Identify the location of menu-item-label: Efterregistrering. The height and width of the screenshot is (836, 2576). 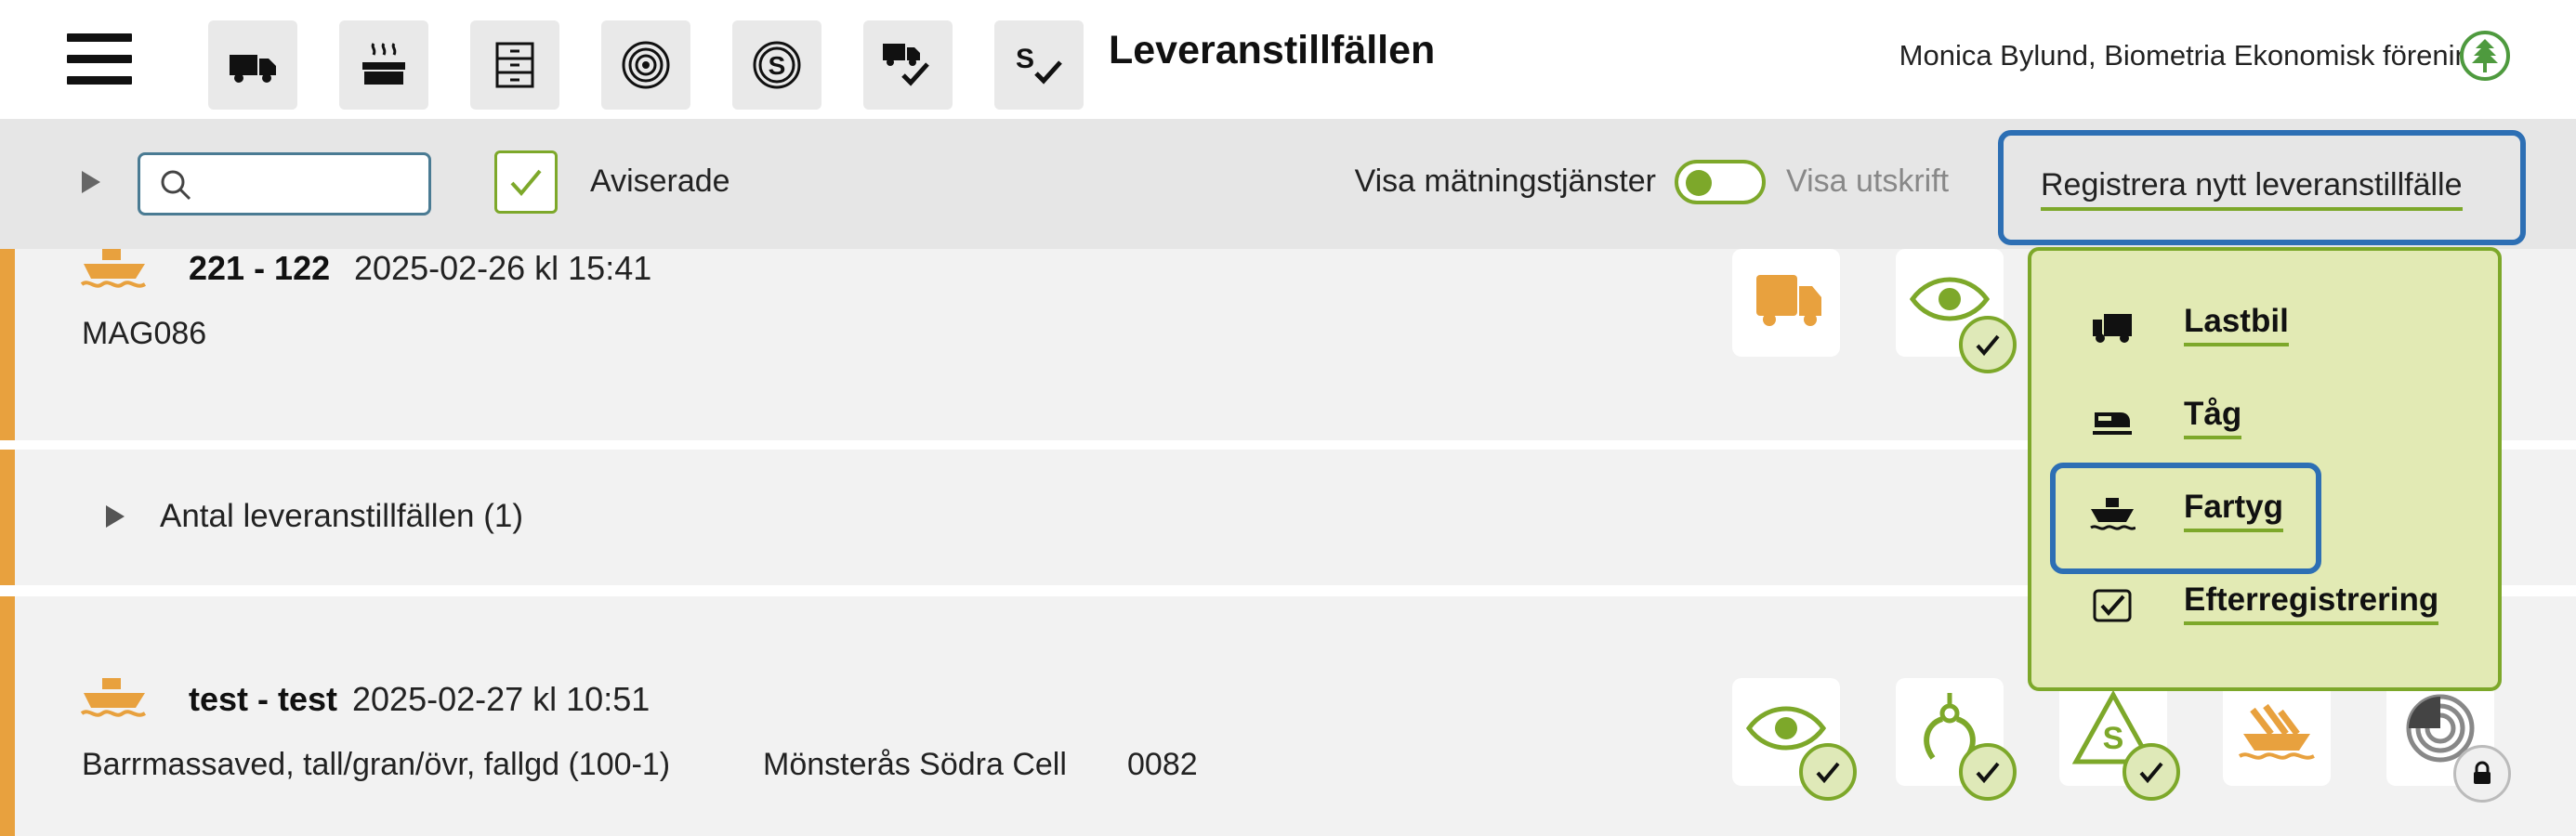
(2311, 603).